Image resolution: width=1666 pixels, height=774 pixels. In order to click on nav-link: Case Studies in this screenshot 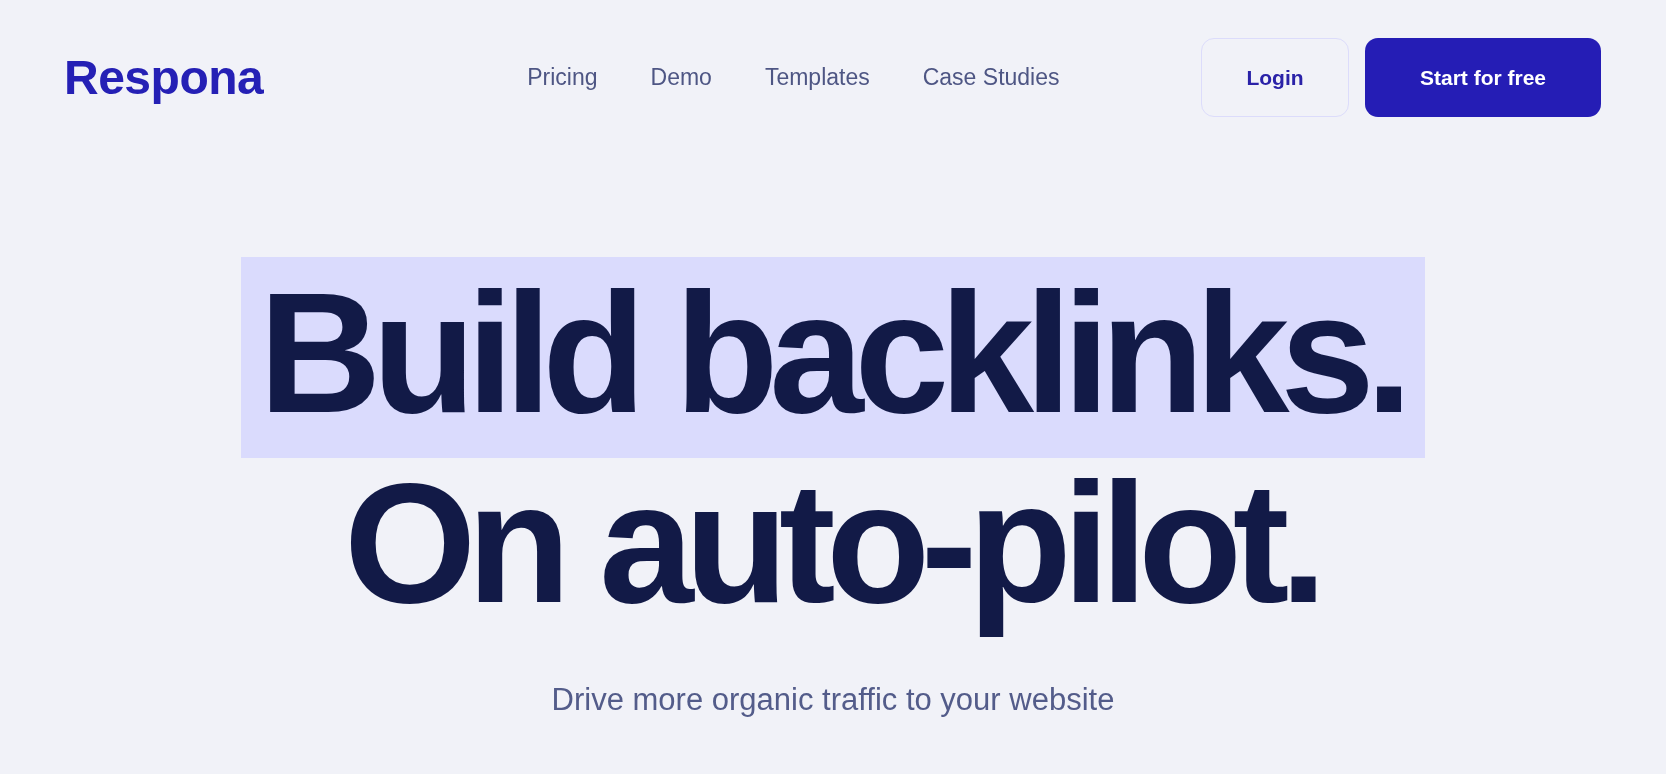, I will do `click(991, 77)`.